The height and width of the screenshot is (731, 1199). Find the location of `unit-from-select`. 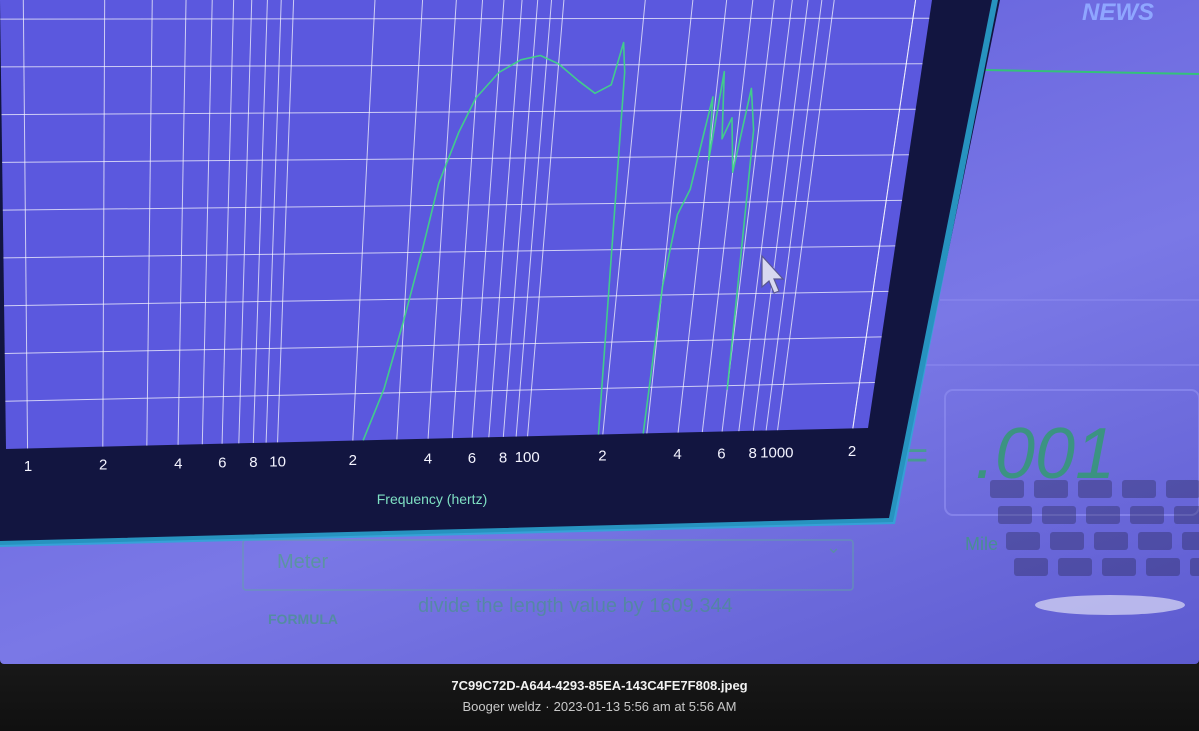

unit-from-select is located at coordinates (548, 565).